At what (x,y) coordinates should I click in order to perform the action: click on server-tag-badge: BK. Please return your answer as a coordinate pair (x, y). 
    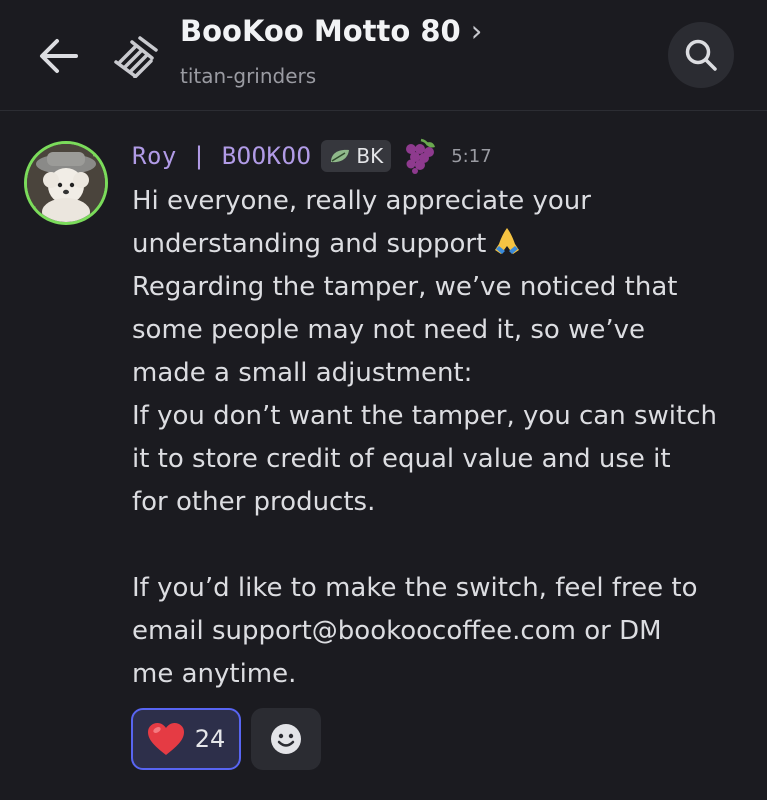
    Looking at the image, I should click on (356, 156).